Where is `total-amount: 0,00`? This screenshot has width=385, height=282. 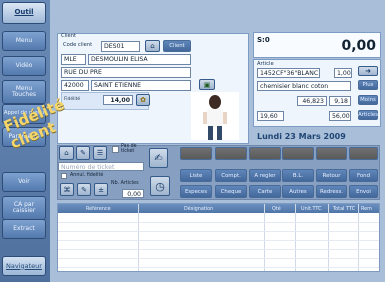 total-amount: 0,00 is located at coordinates (358, 46).